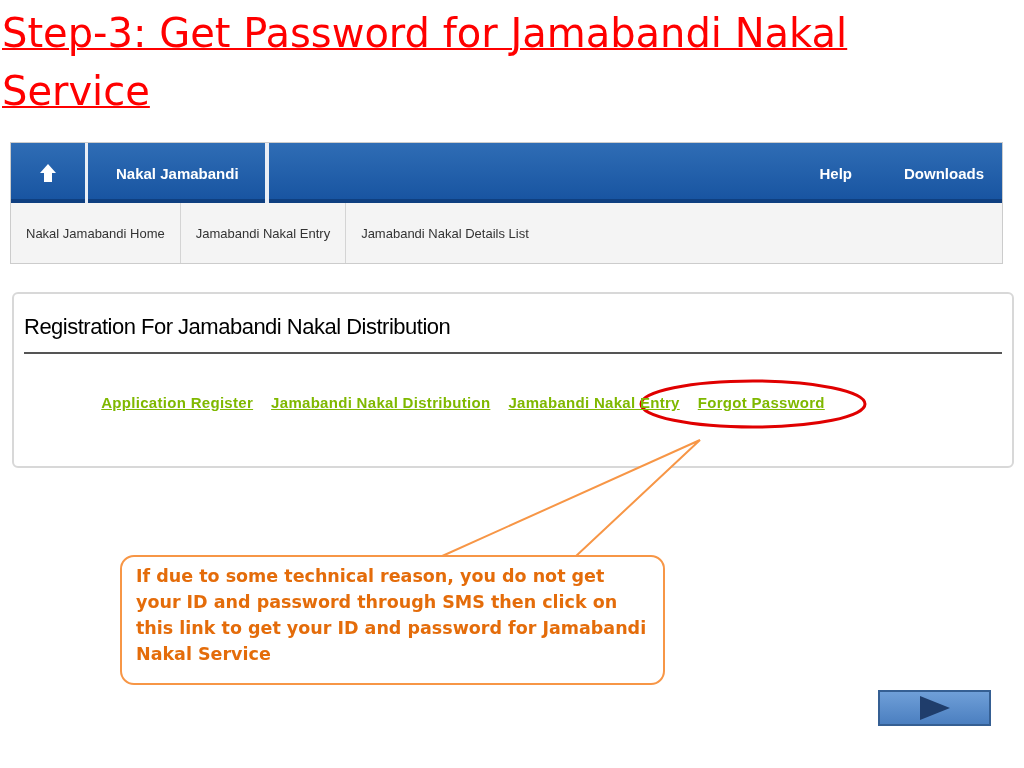 This screenshot has width=1024, height=768. I want to click on play-icon, so click(934, 708).